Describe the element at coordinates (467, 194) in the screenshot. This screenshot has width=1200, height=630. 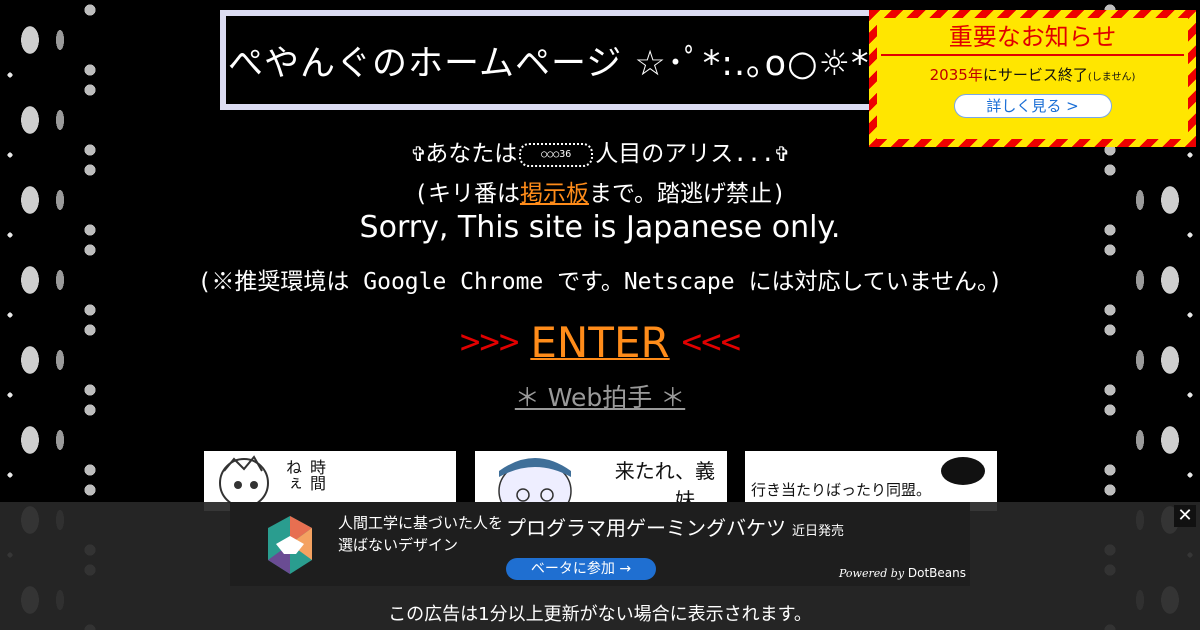
I see `kiri-prefix: (キリ番は` at that location.